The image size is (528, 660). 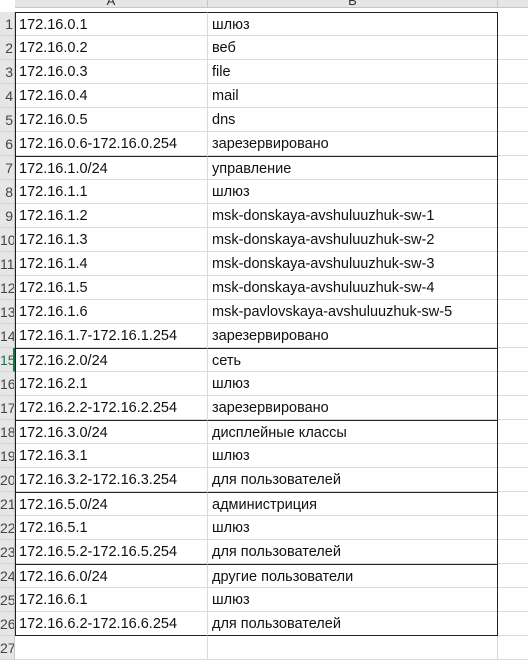 What do you see at coordinates (111, 312) in the screenshot?
I see `cell-ip-address: 172.16.1.6` at bounding box center [111, 312].